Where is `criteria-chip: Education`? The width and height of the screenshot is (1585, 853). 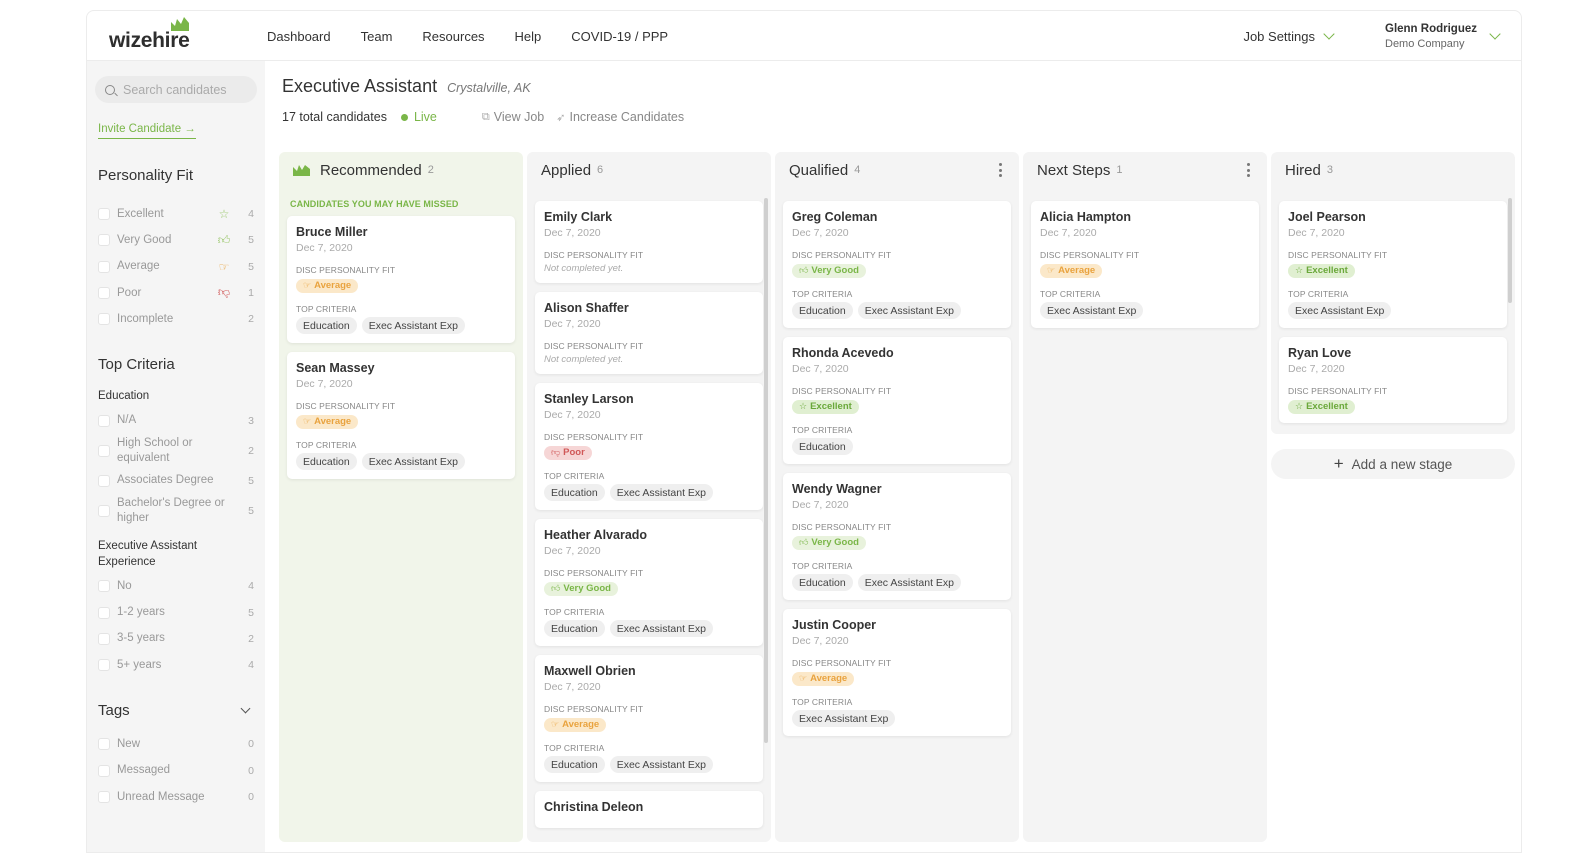 criteria-chip: Education is located at coordinates (326, 461).